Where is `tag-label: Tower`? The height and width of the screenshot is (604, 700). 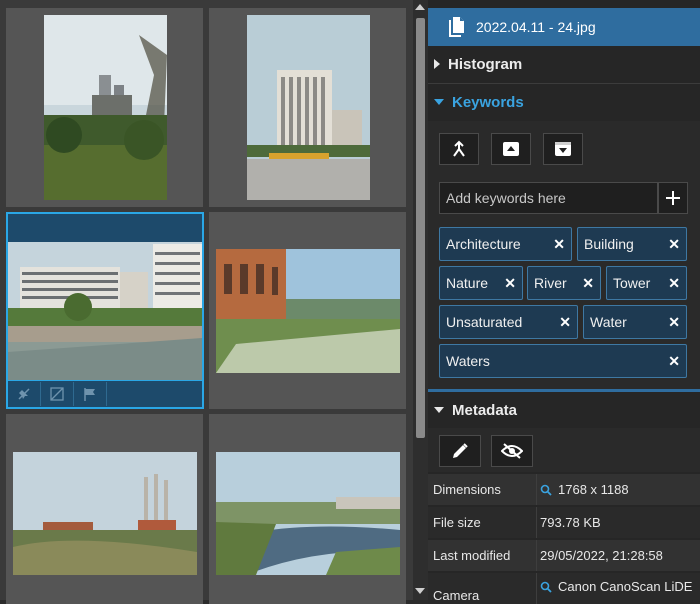
tag-label: Tower is located at coordinates (632, 283).